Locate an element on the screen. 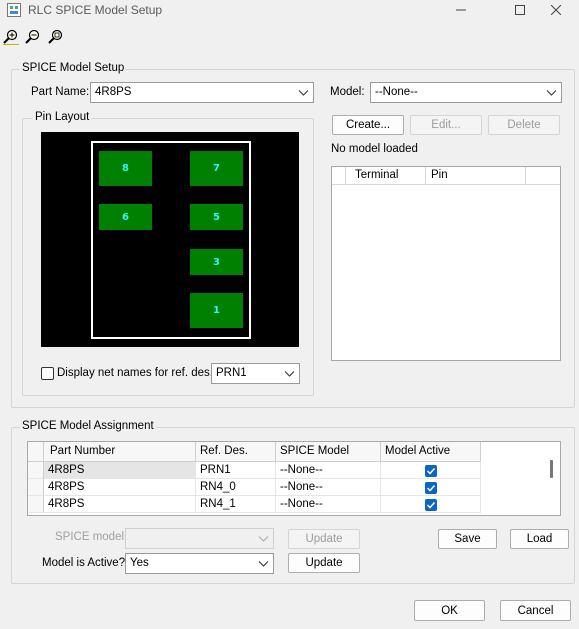 This screenshot has height=629, width=579. spice-model-setup-label: SPICE Model Setup is located at coordinates (73, 68).